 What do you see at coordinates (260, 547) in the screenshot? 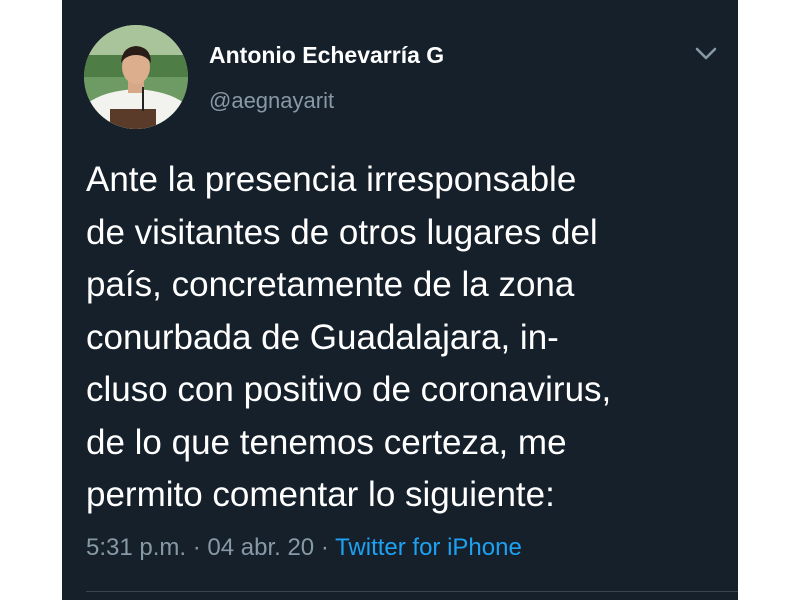
I see `tweet-date: 04 abr. 20` at bounding box center [260, 547].